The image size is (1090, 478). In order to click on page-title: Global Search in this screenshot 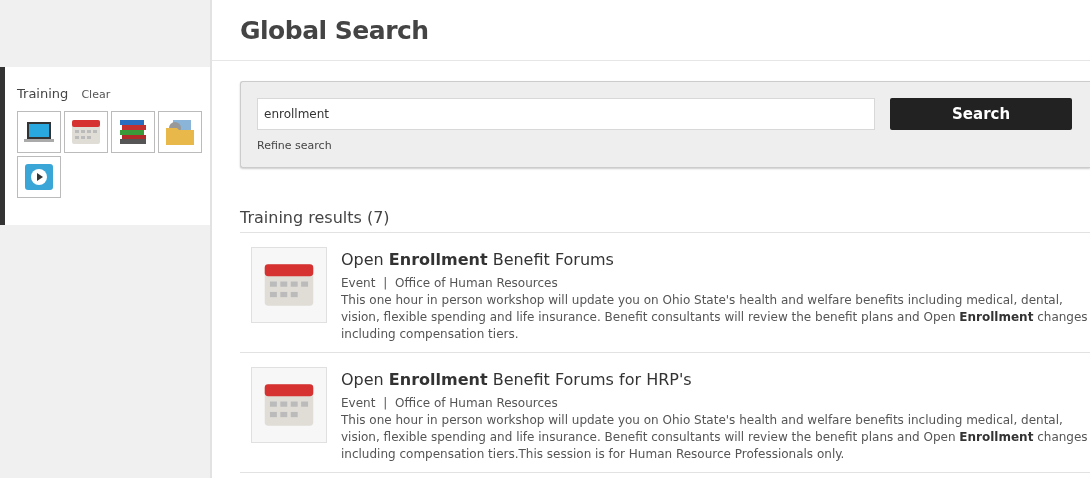, I will do `click(651, 30)`.